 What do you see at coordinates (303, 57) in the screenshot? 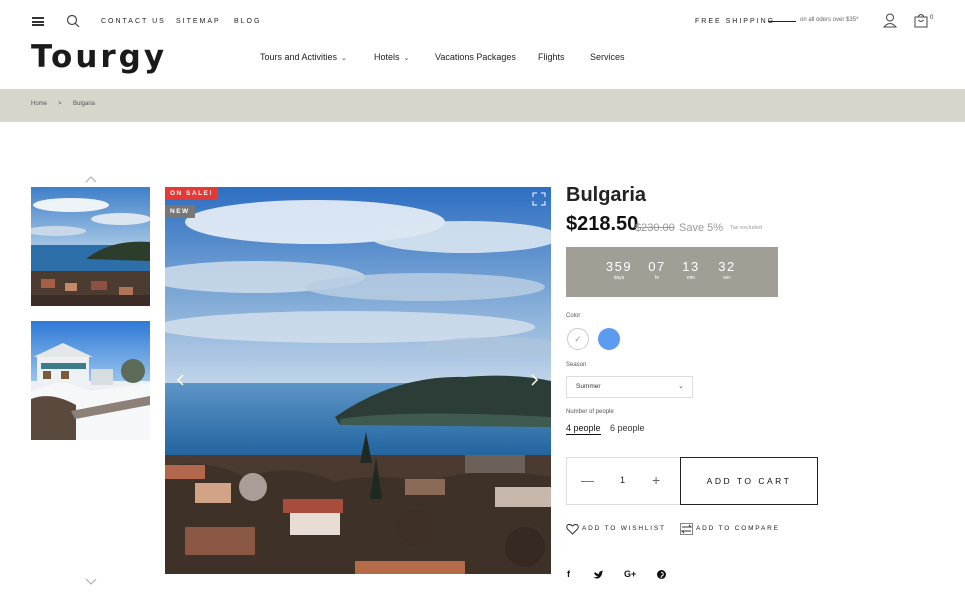
I see `nav-tours-and-activities: Tours and Activities ⌄` at bounding box center [303, 57].